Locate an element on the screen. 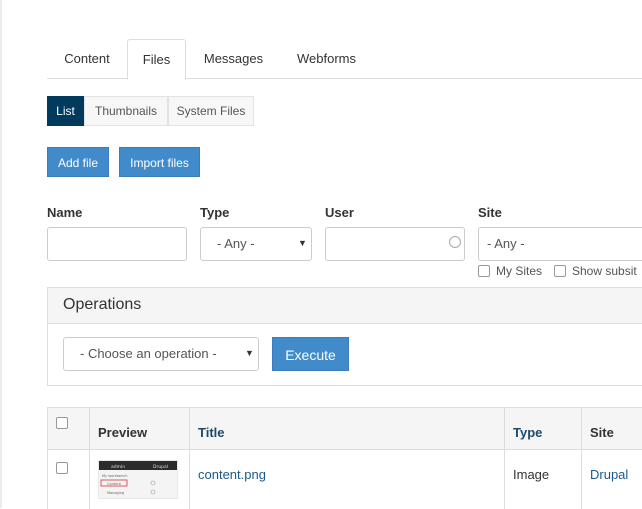 The image size is (642, 509). thumb-user: admin is located at coordinates (118, 467).